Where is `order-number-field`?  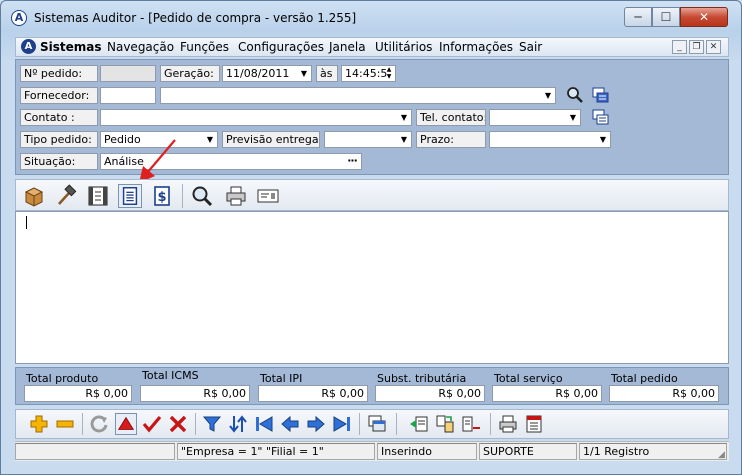 order-number-field is located at coordinates (128, 73).